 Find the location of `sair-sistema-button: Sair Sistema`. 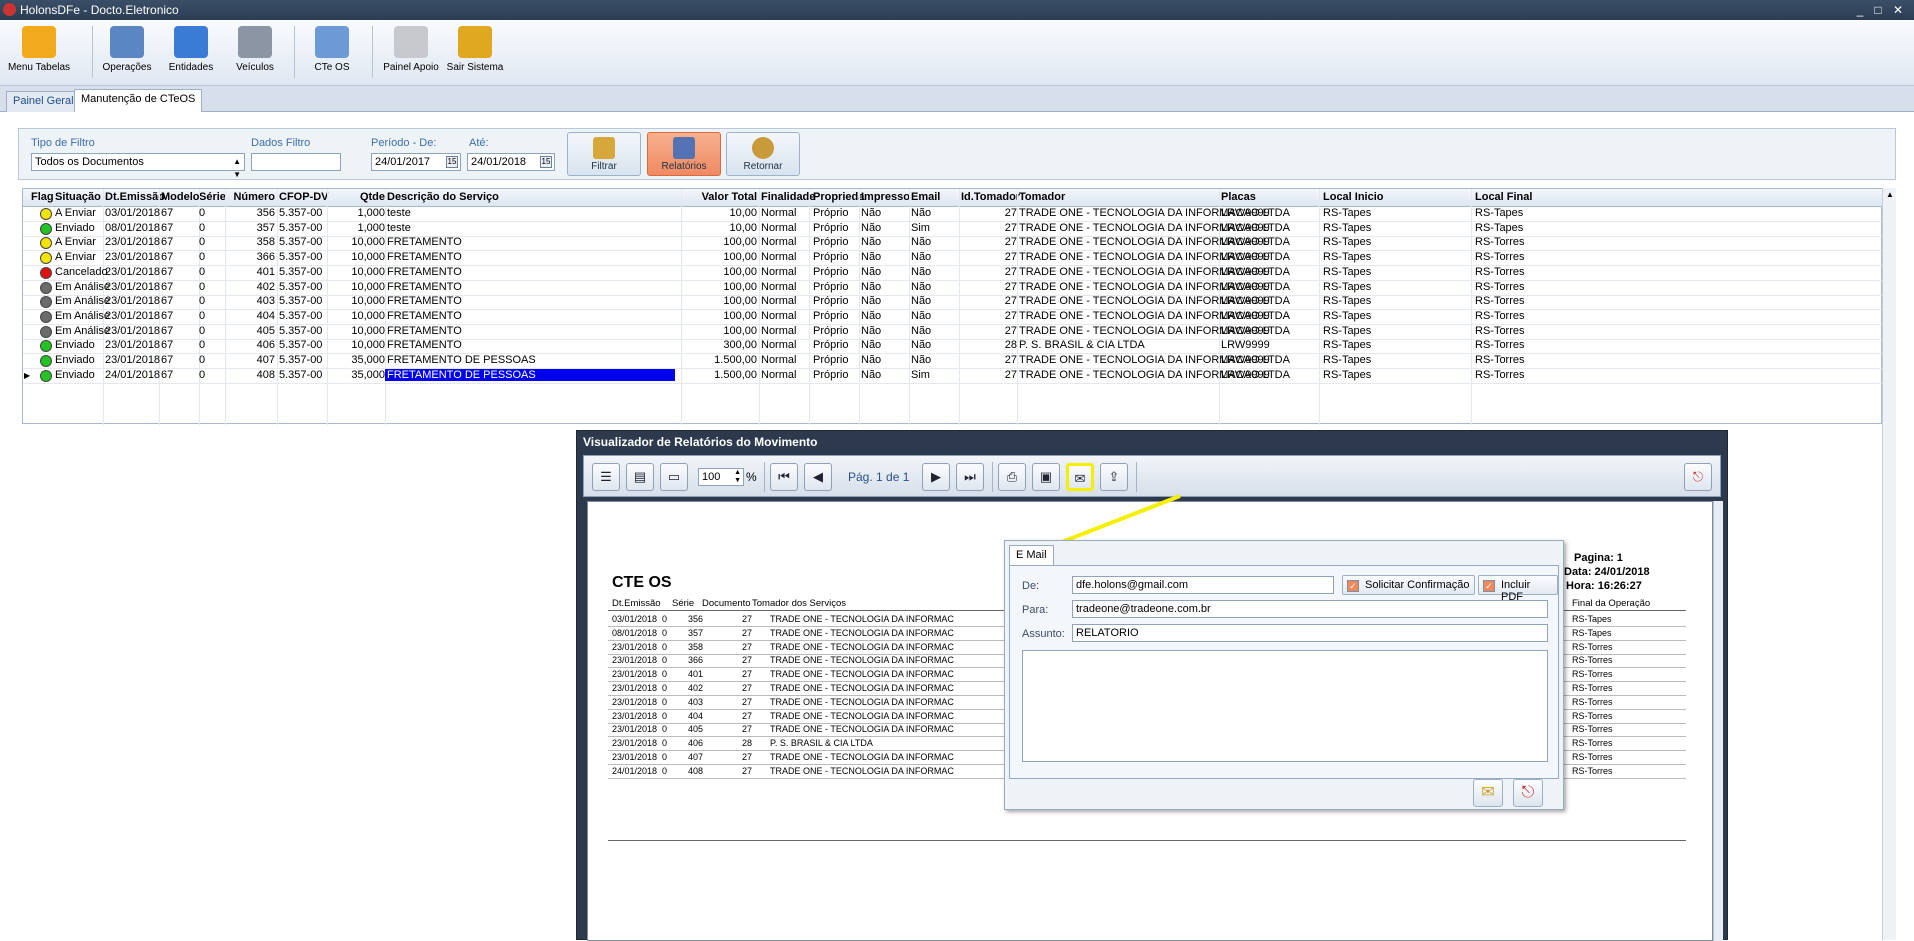

sair-sistema-button: Sair Sistema is located at coordinates (475, 53).